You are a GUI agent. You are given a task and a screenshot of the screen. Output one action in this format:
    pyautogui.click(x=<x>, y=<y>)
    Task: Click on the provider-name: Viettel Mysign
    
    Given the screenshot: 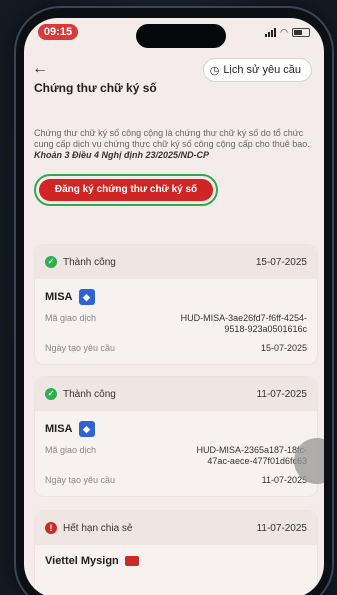 What is the action you would take?
    pyautogui.click(x=82, y=561)
    